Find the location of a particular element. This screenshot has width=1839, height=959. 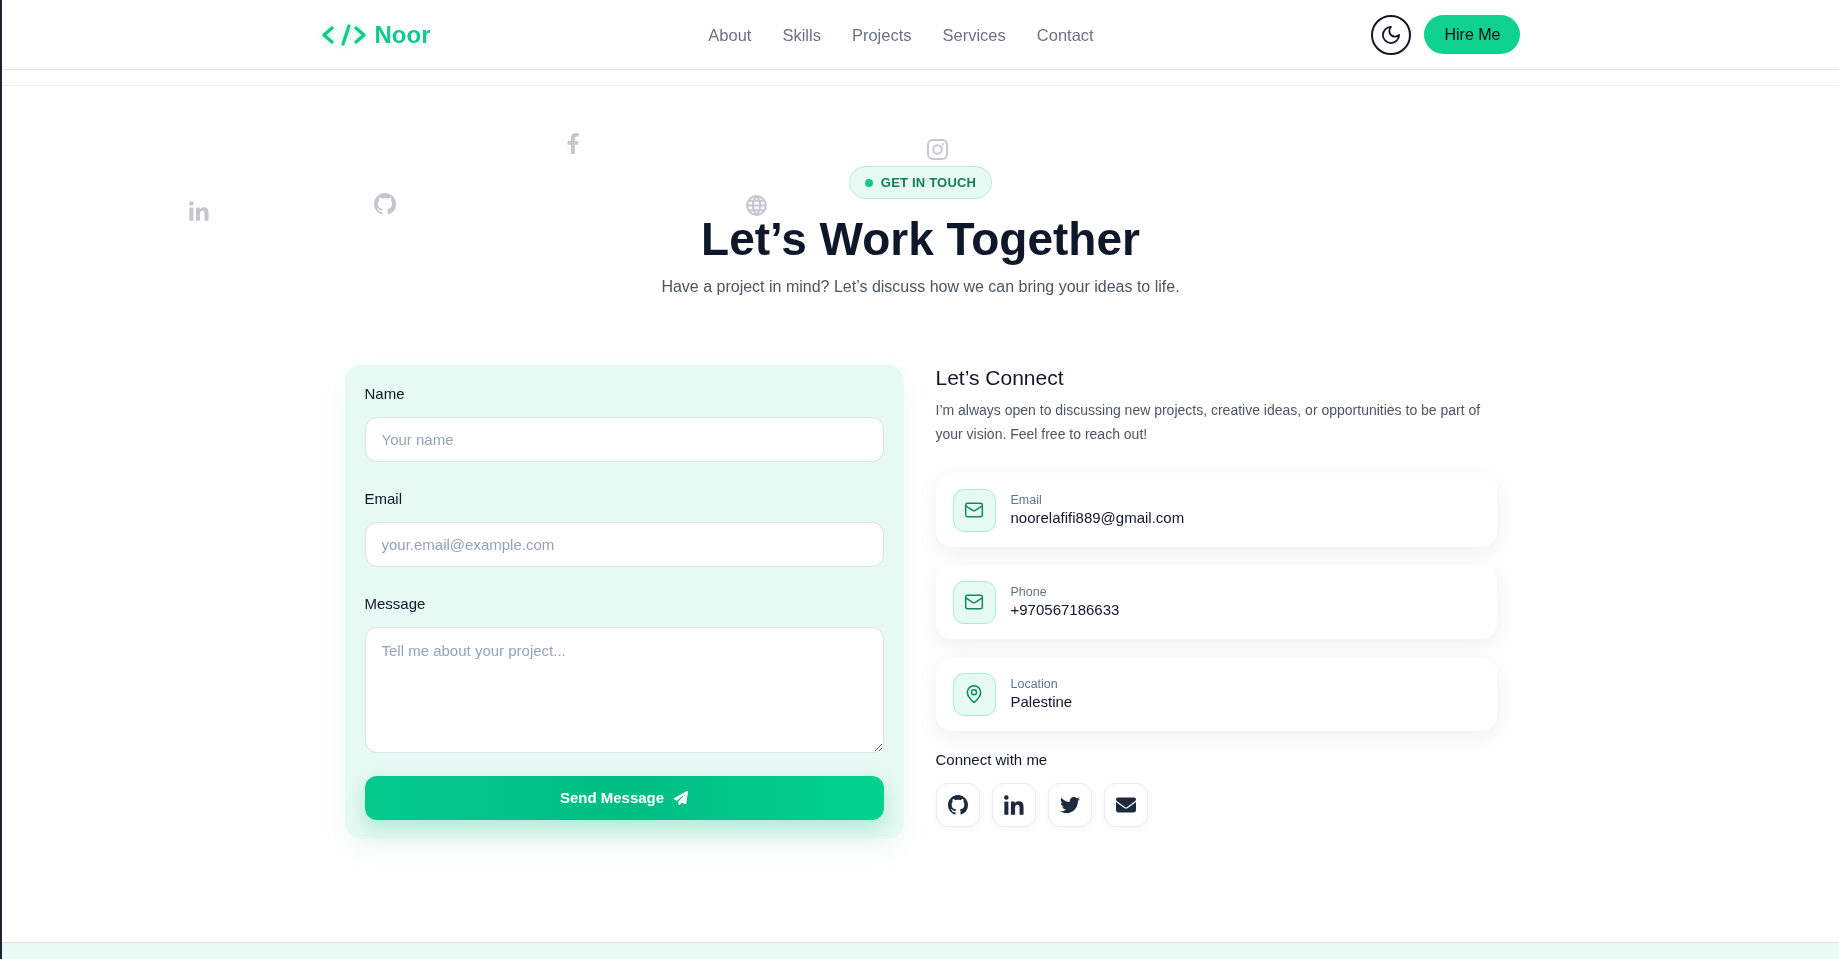

hire-me-button: Hire Me is located at coordinates (1472, 34).